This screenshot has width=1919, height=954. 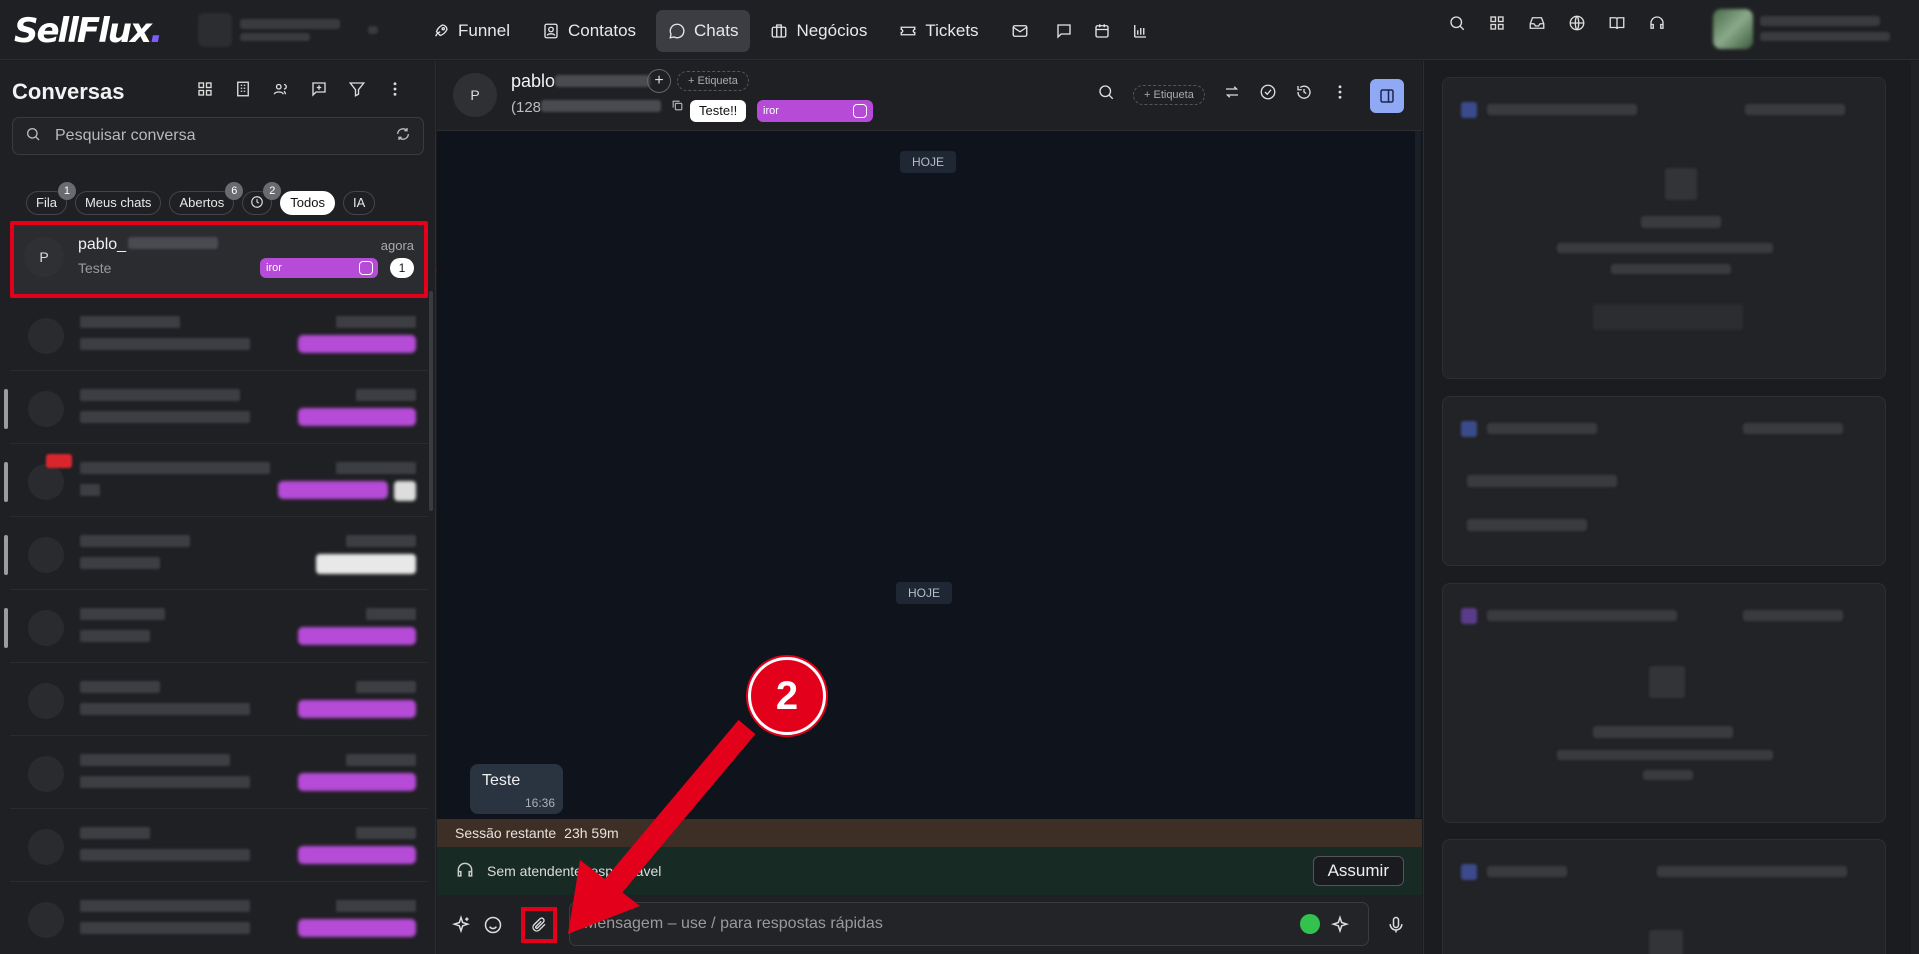 What do you see at coordinates (219, 259) in the screenshot?
I see `chat-item-selected: P pablo_ Teste agora iror 1` at bounding box center [219, 259].